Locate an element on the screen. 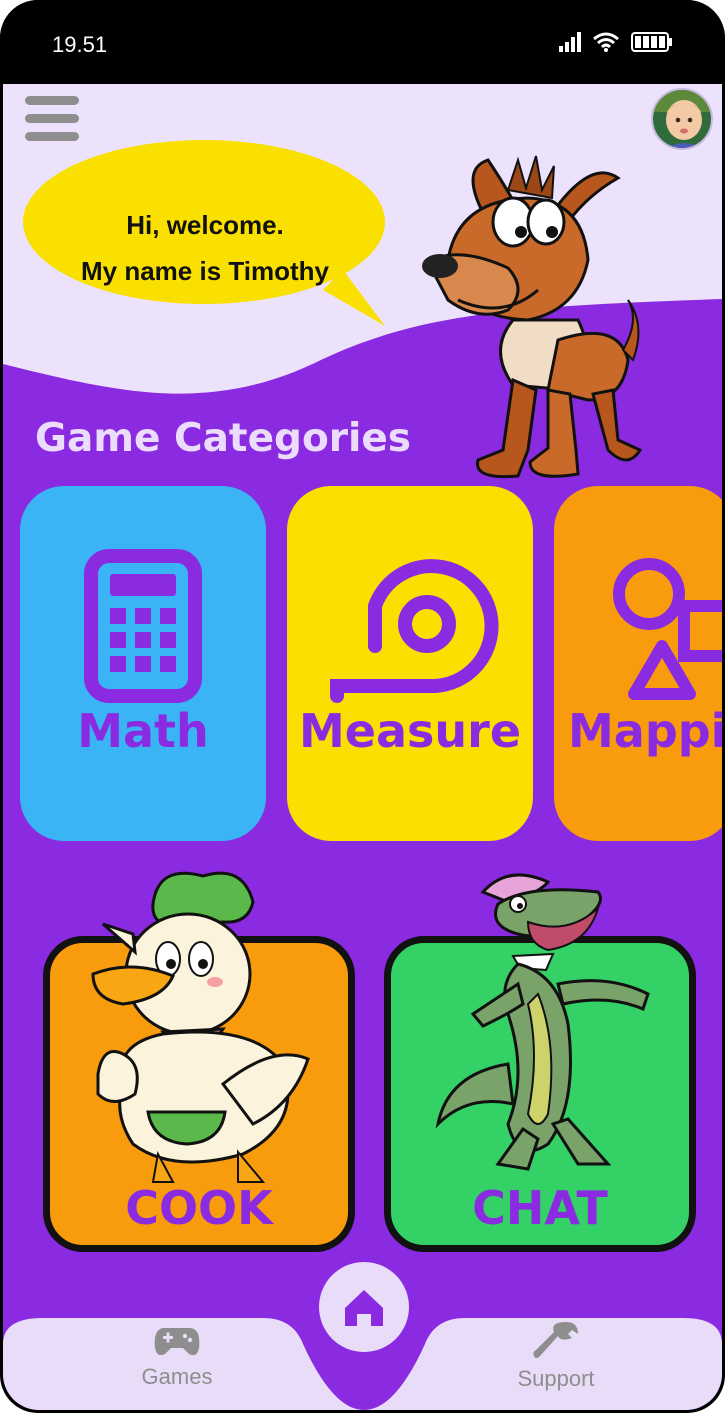 Image resolution: width=725 pixels, height=1413 pixels. wifi-icon is located at coordinates (606, 42).